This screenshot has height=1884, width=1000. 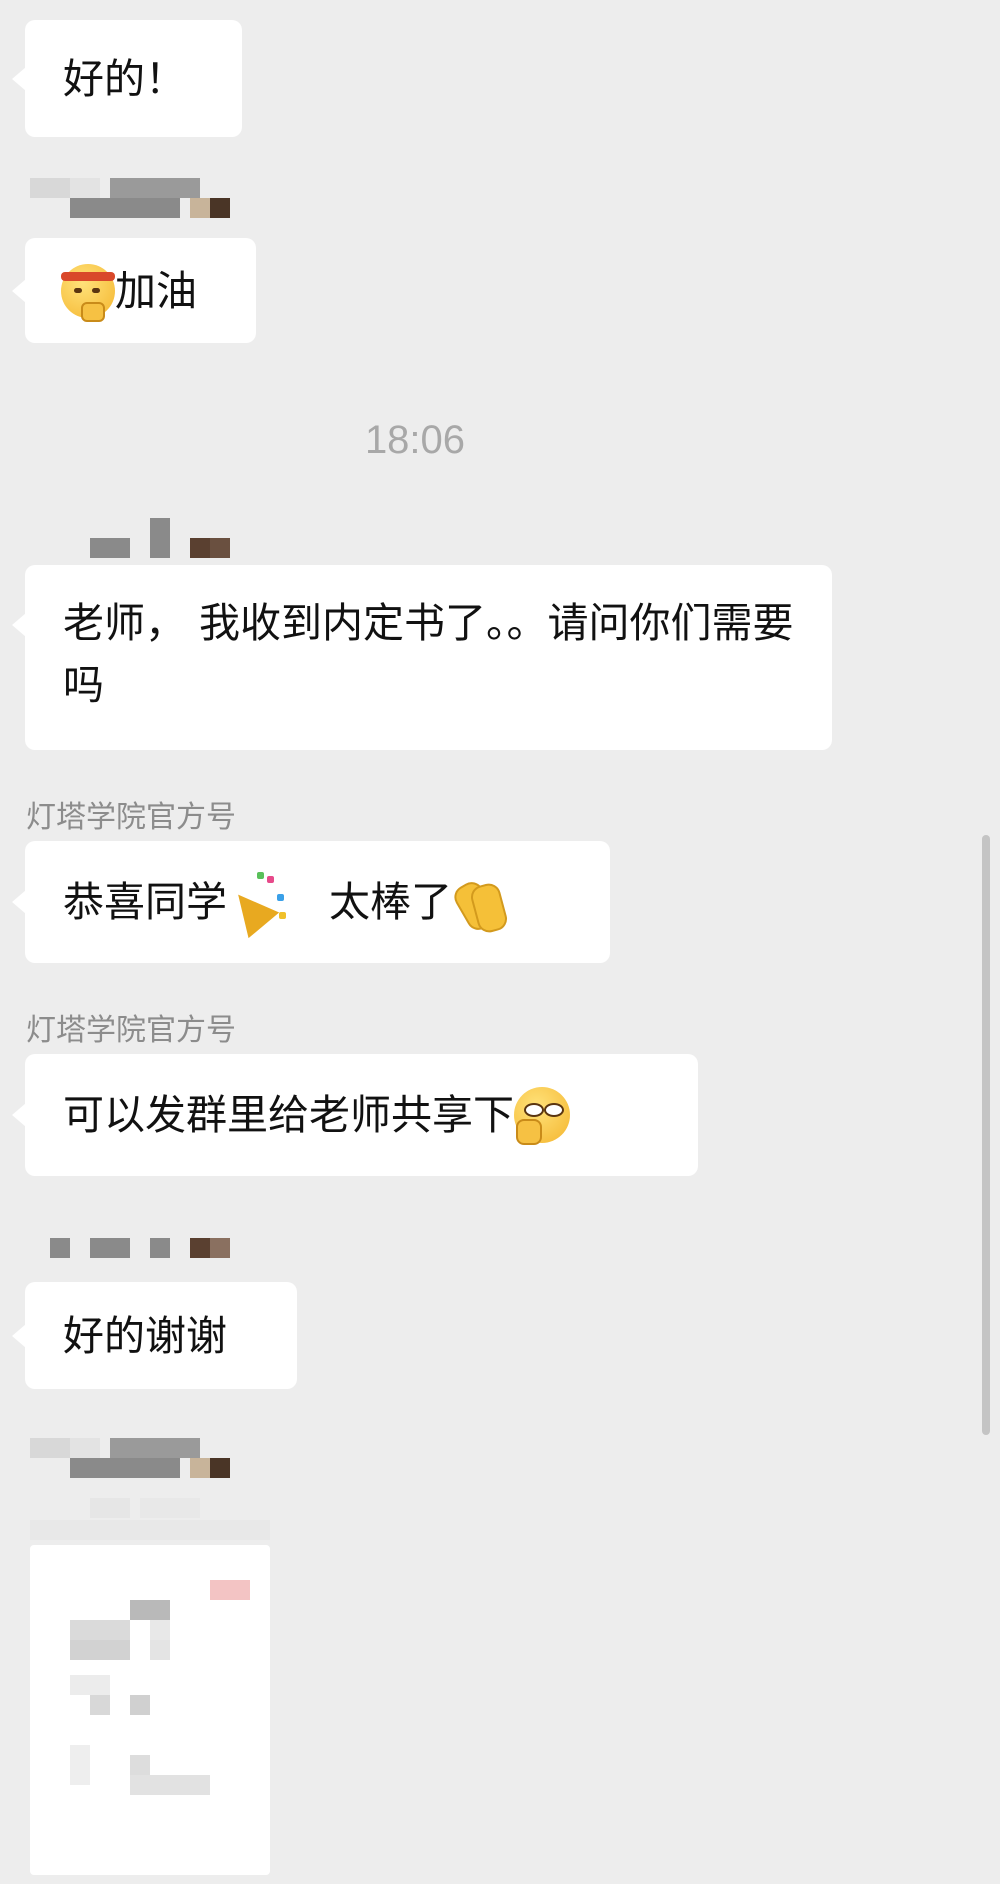 I want to click on timestamp: 18:06, so click(x=415, y=440).